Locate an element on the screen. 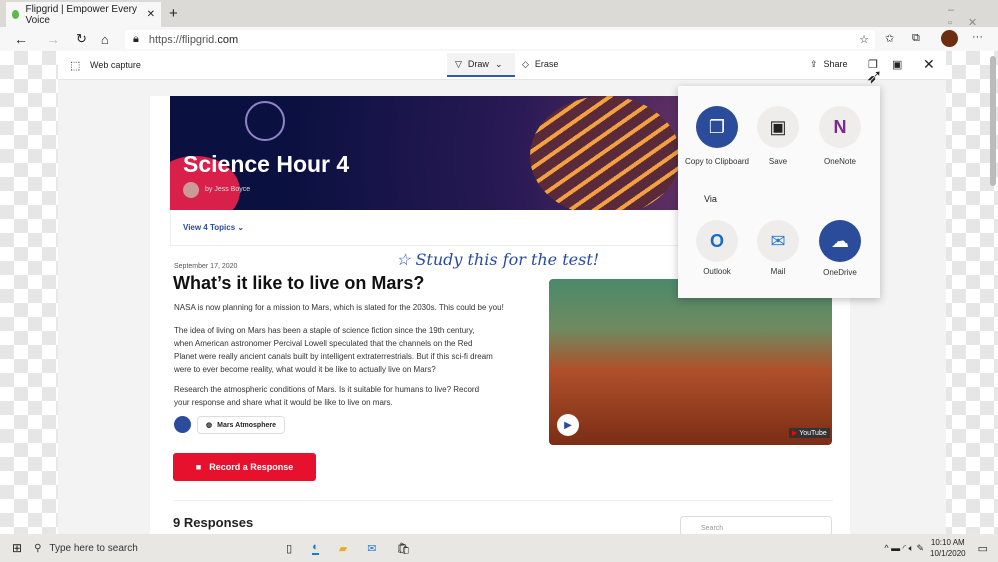 The image size is (998, 562). more-icon: ··· is located at coordinates (977, 37).